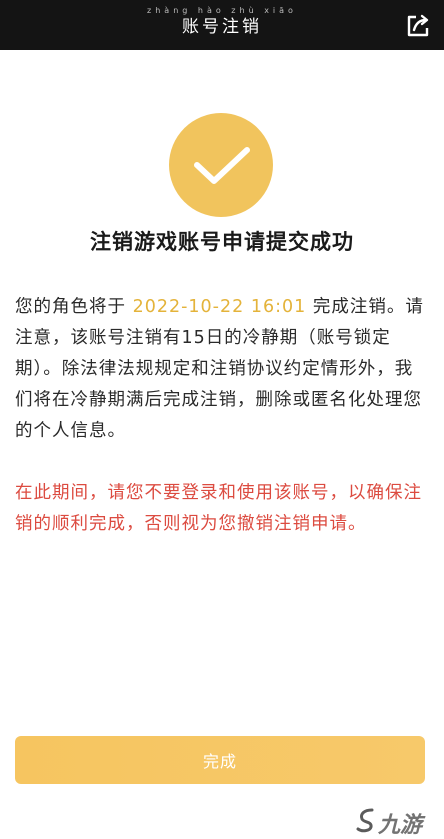 The width and height of the screenshot is (444, 839). I want to click on share-icon, so click(418, 25).